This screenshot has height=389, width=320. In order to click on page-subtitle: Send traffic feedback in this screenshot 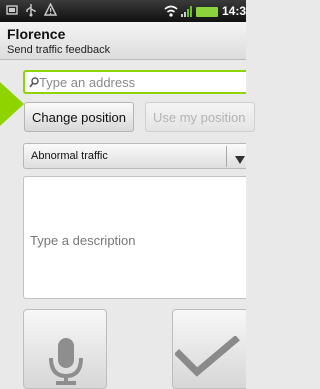, I will do `click(59, 50)`.